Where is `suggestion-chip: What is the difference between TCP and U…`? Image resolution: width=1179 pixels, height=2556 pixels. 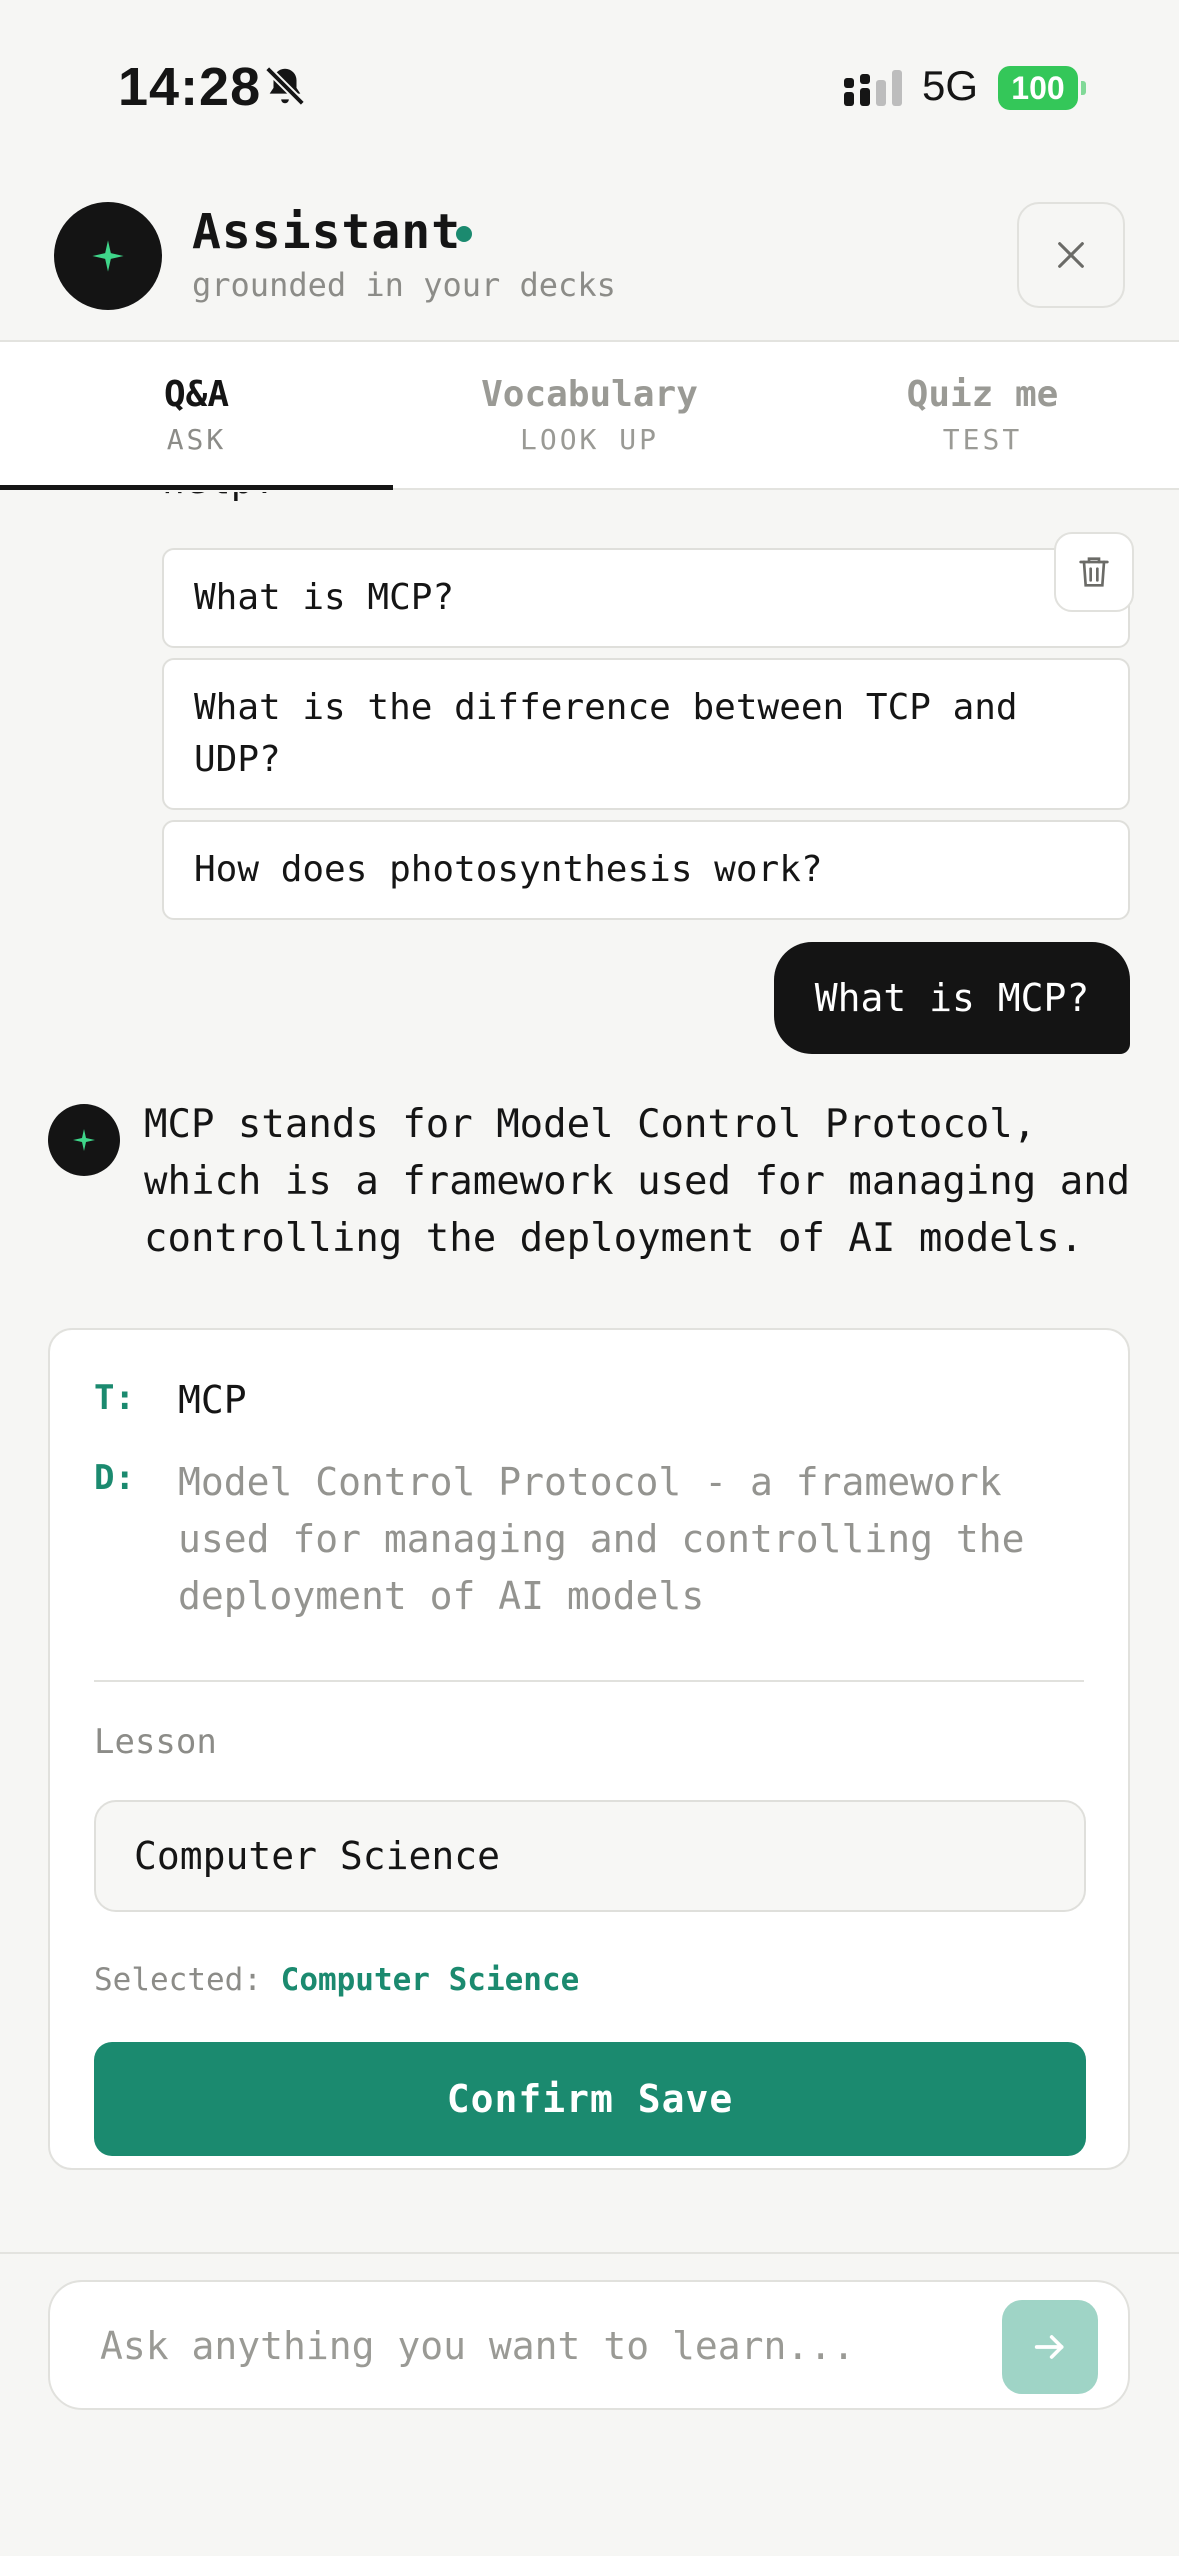 suggestion-chip: What is the difference between TCP and U… is located at coordinates (646, 734).